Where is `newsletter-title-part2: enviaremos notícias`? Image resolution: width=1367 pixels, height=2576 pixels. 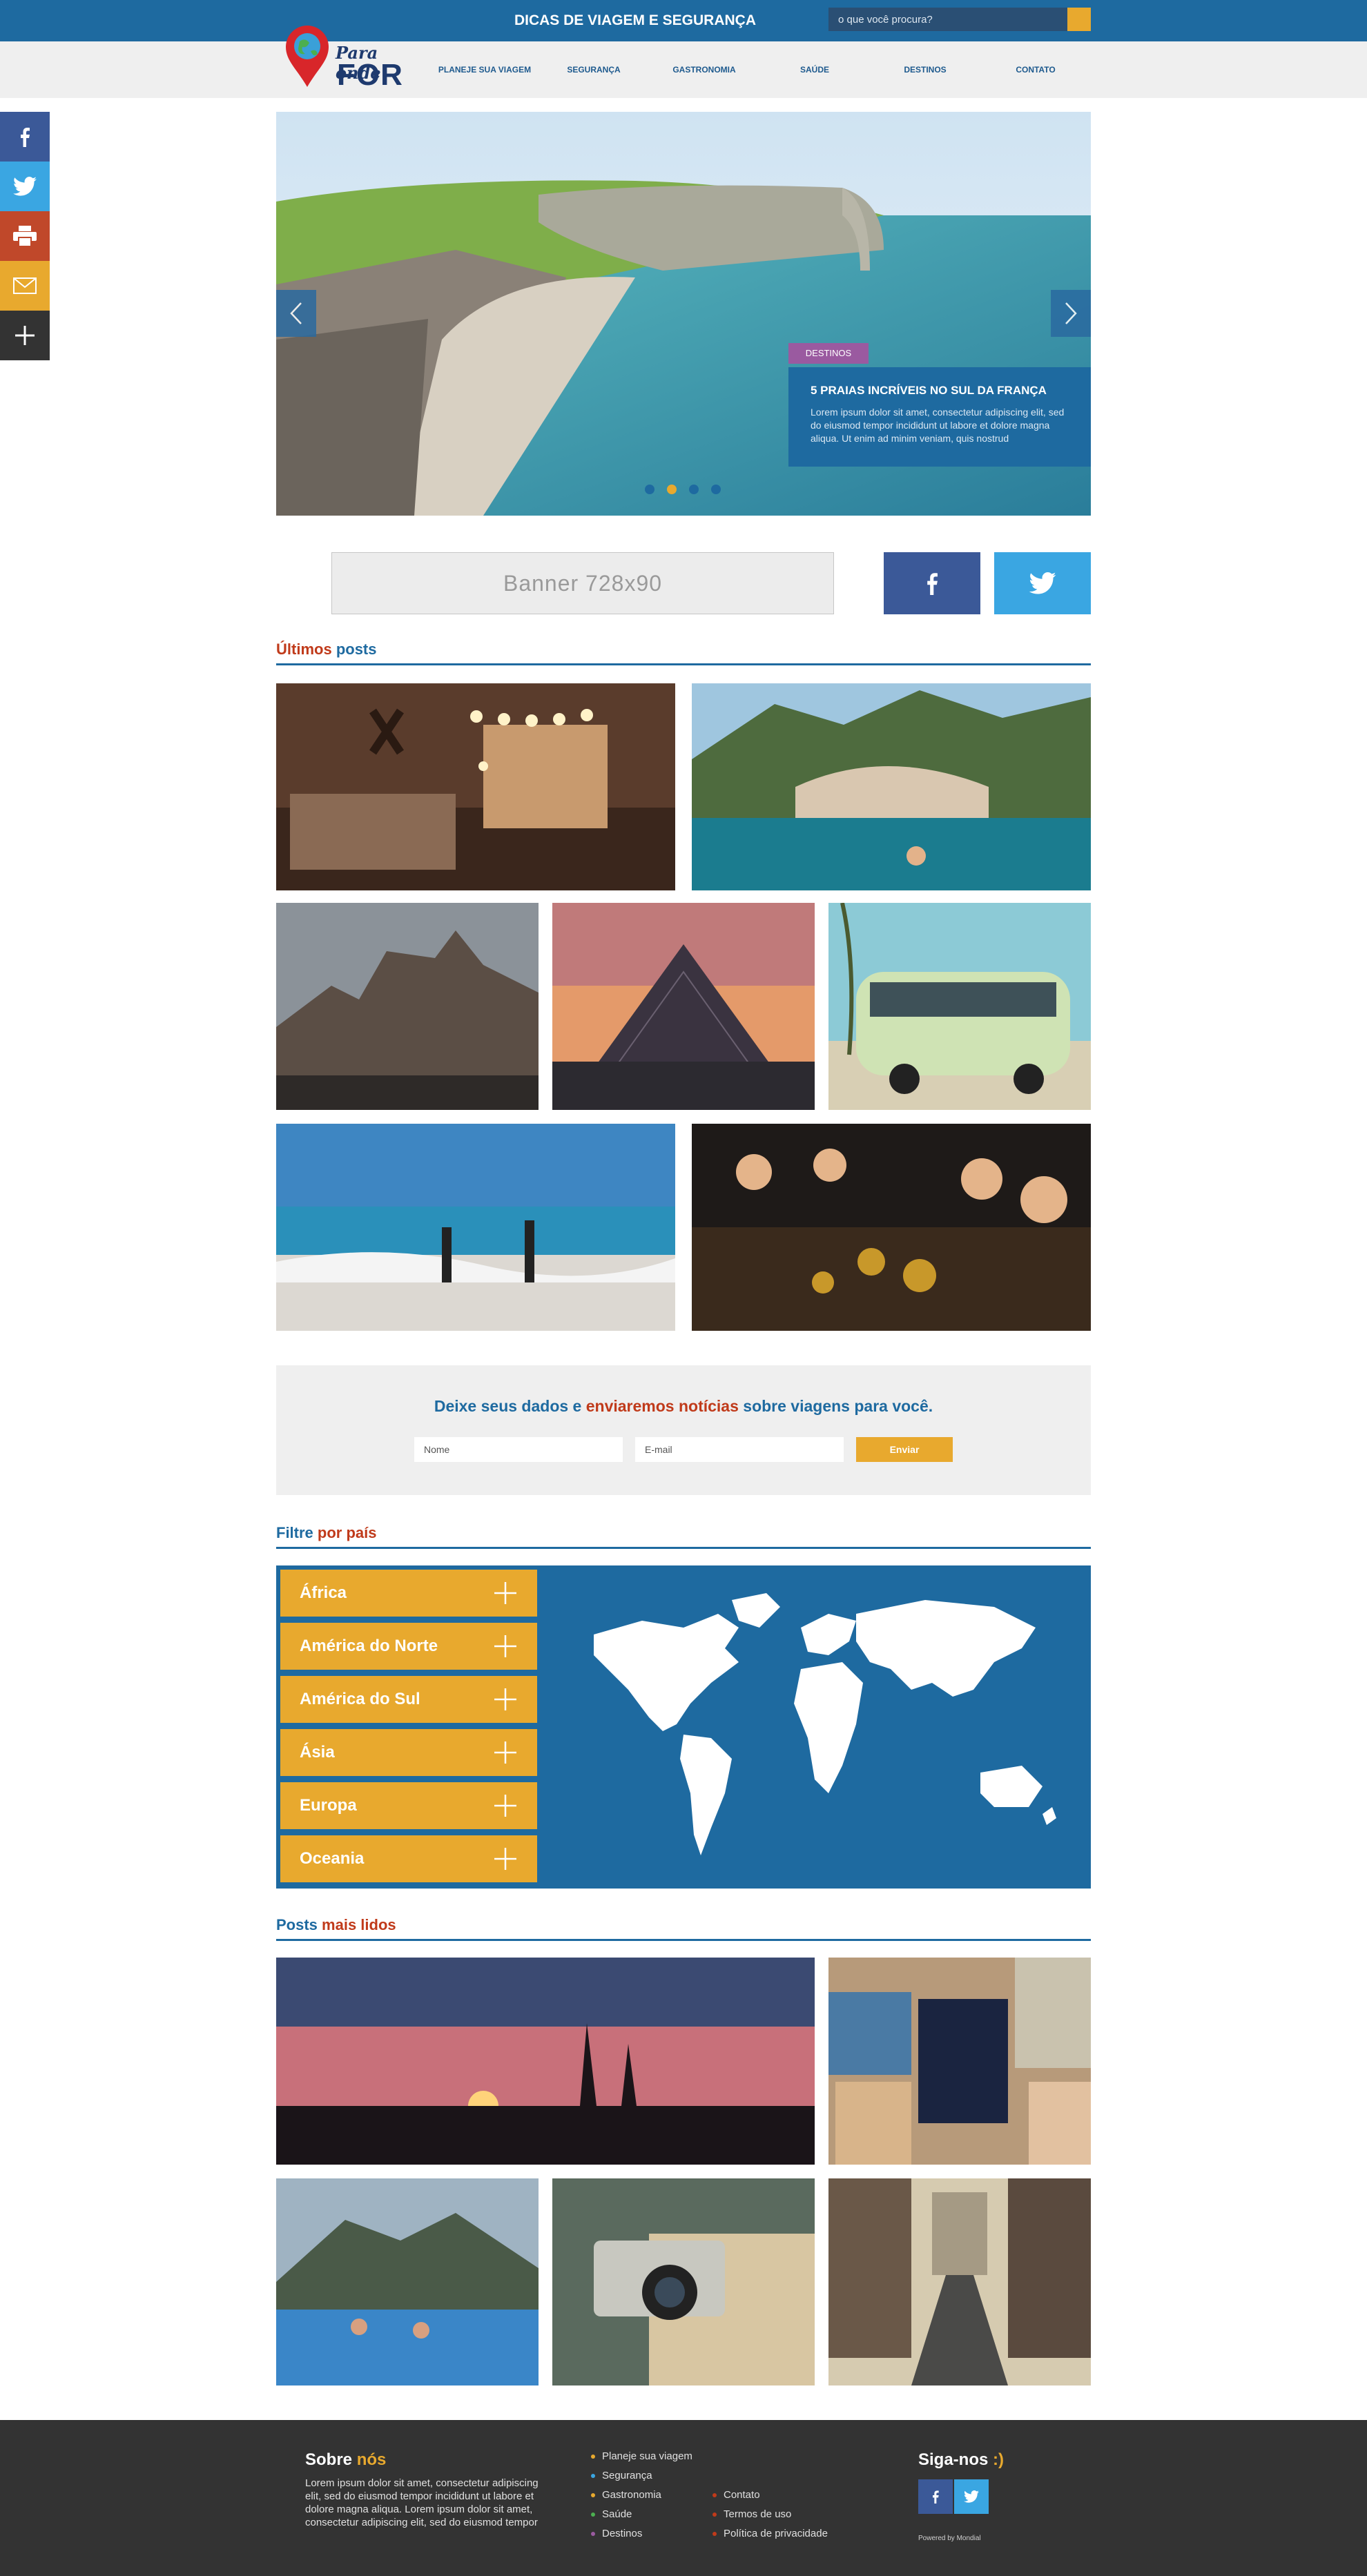 newsletter-title-part2: enviaremos notícias is located at coordinates (662, 1406).